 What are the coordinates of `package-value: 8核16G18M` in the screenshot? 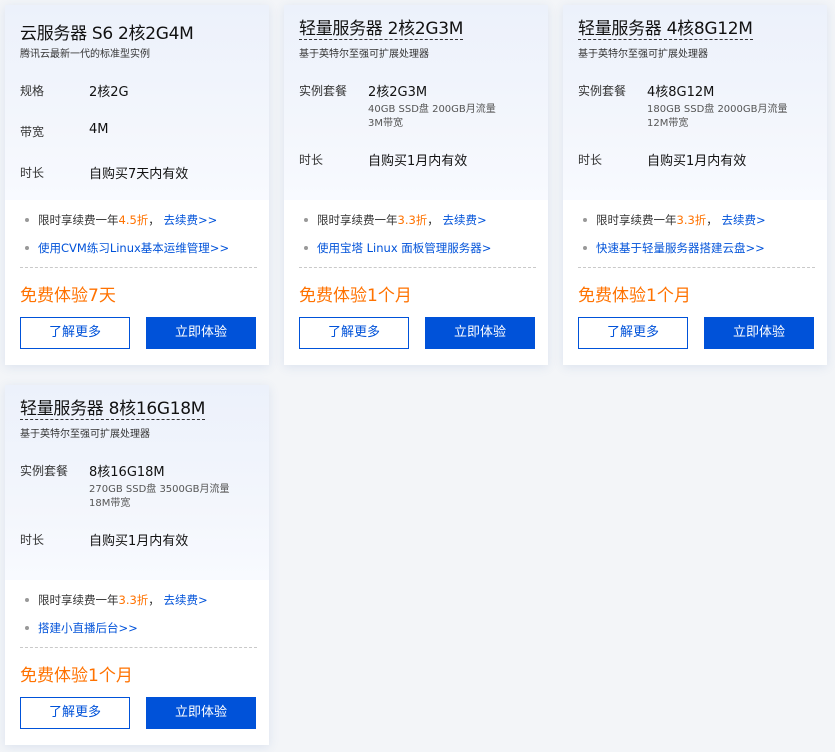 It's located at (127, 472).